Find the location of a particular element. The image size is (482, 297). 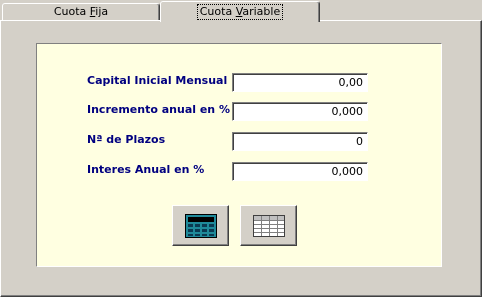

calculate-button is located at coordinates (200, 225).